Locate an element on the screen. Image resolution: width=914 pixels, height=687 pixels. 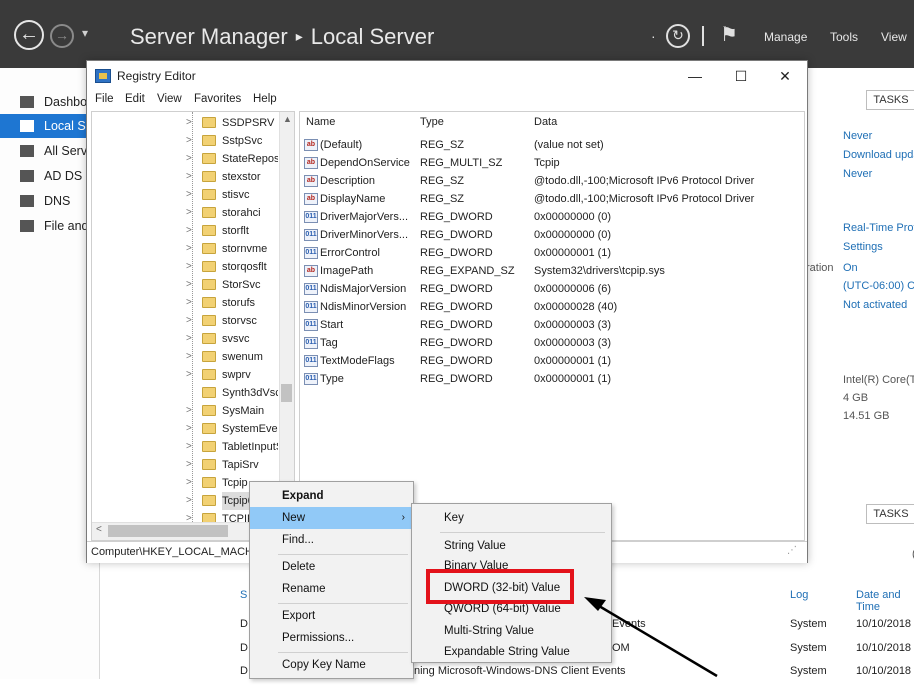
tree-item: > storqosflt is located at coordinates (192, 267).